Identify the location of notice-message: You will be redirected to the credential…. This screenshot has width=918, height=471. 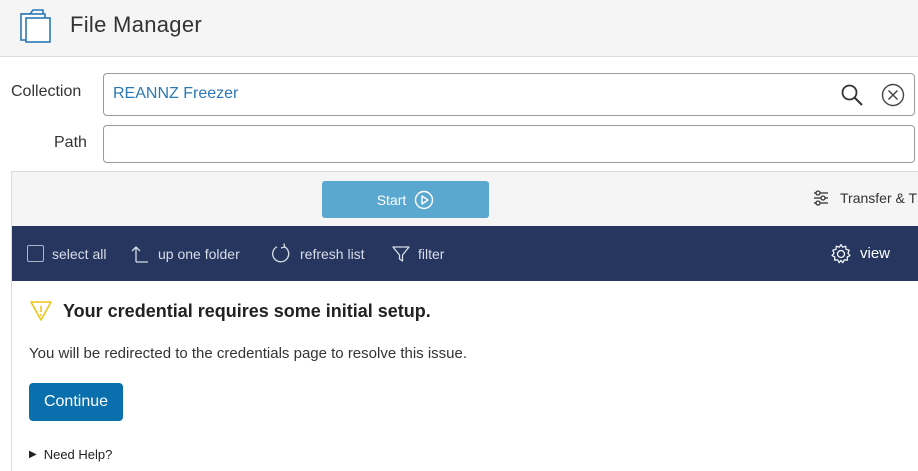
(248, 353).